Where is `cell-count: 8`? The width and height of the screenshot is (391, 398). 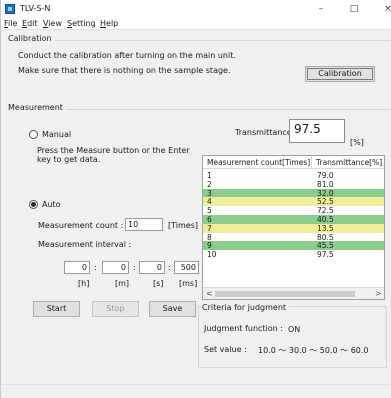 cell-count: 8 is located at coordinates (209, 237).